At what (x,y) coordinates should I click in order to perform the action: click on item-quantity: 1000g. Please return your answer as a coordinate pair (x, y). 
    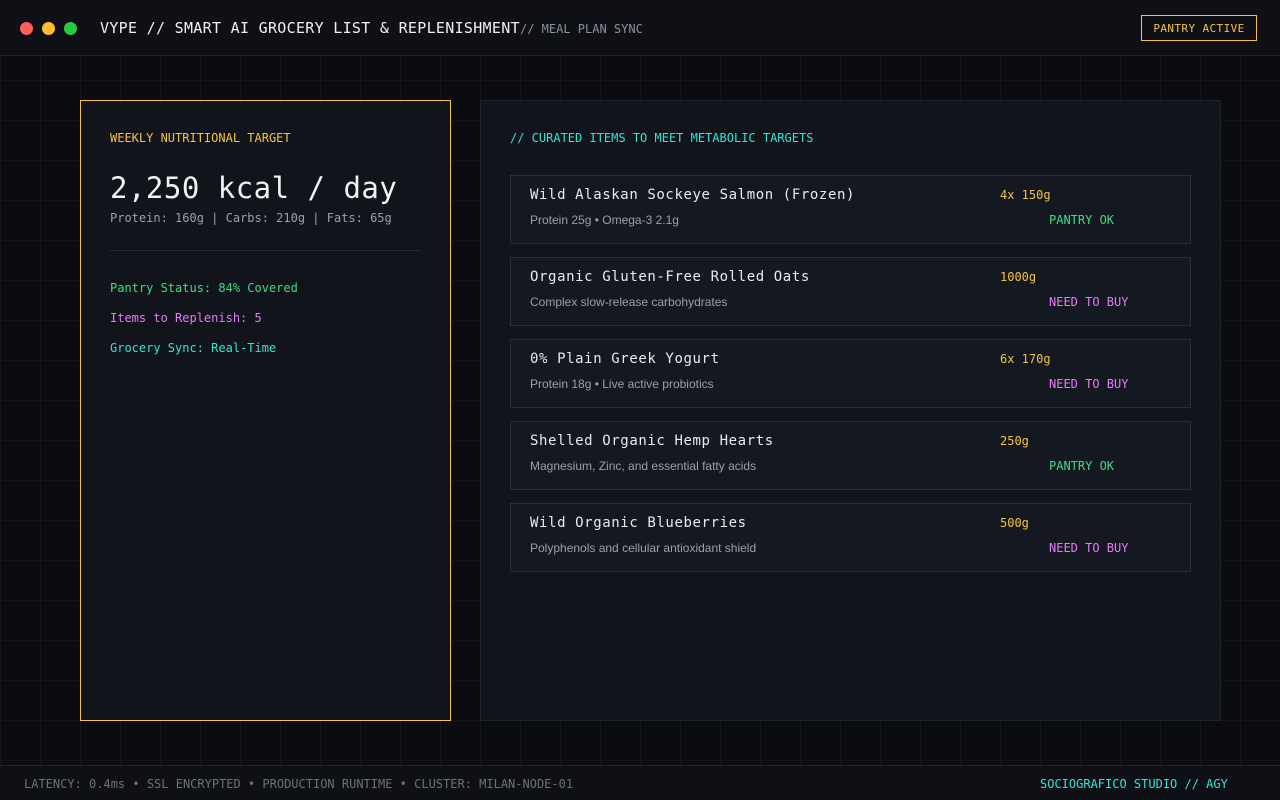
    Looking at the image, I should click on (1018, 277).